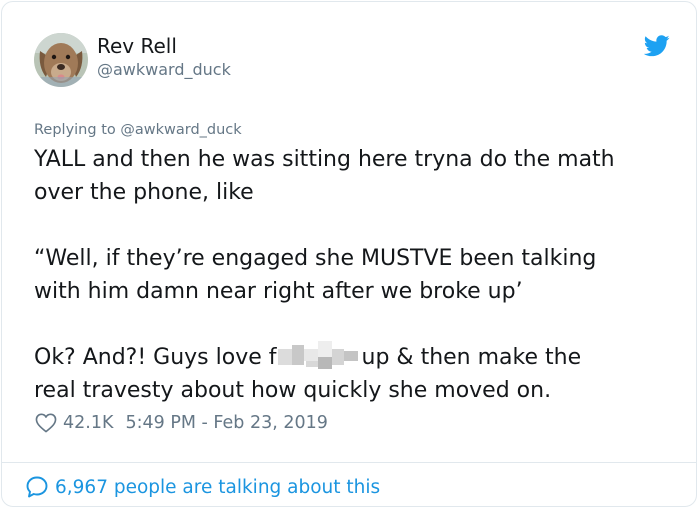  What do you see at coordinates (226, 423) in the screenshot?
I see `tweet-timestamp: 5:49 PM - Feb 23, 2019` at bounding box center [226, 423].